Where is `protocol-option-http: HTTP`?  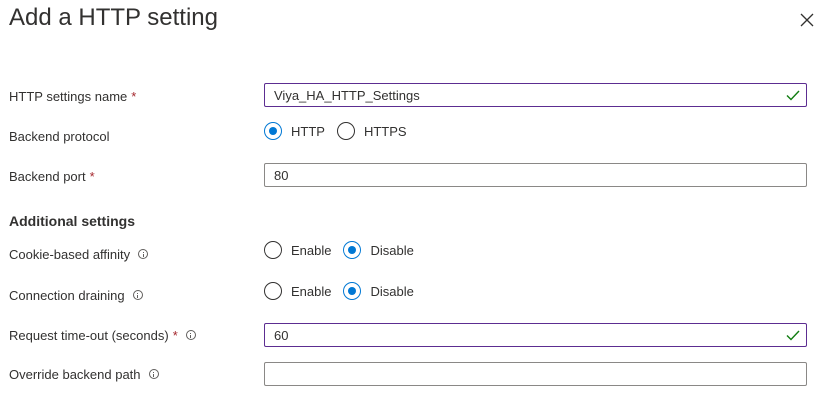 protocol-option-http: HTTP is located at coordinates (294, 131).